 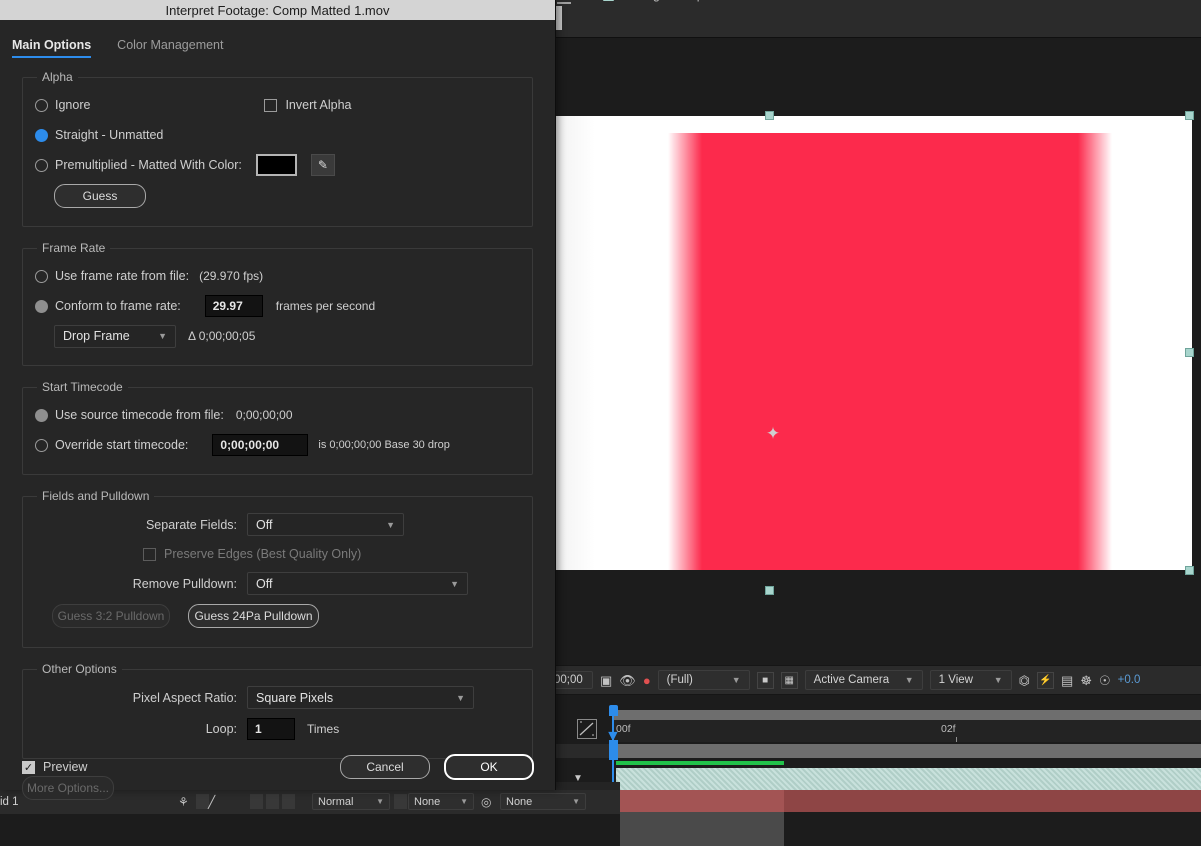 What do you see at coordinates (264, 524) in the screenshot?
I see `separate-fields-value: Off` at bounding box center [264, 524].